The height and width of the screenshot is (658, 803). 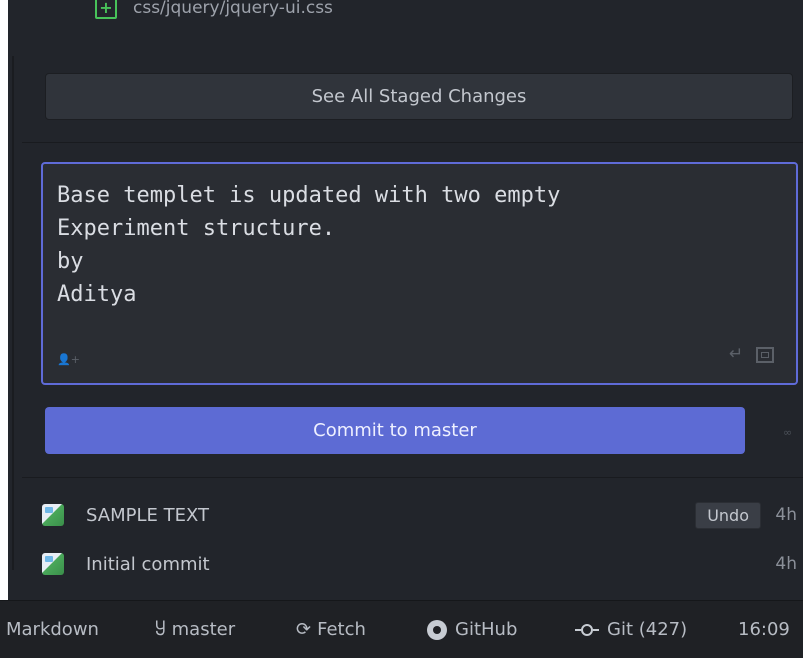 I want to click on github-tab-button: GitHub, so click(x=472, y=629).